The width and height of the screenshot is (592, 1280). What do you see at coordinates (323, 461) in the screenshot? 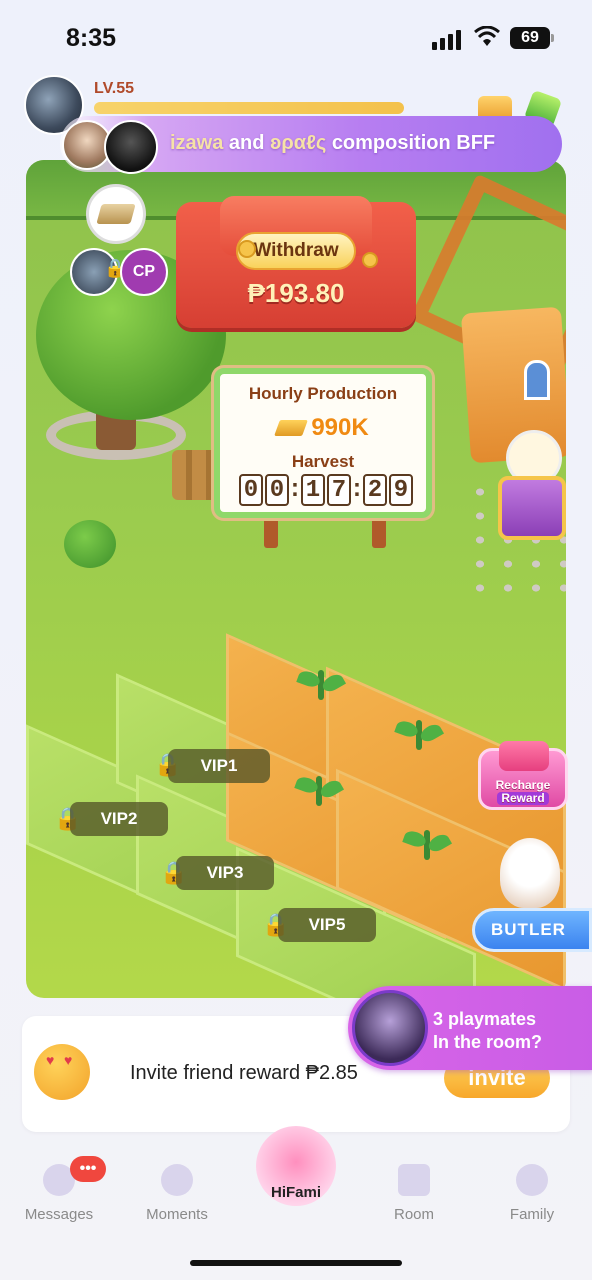
I see `harvest-label: Harvest` at bounding box center [323, 461].